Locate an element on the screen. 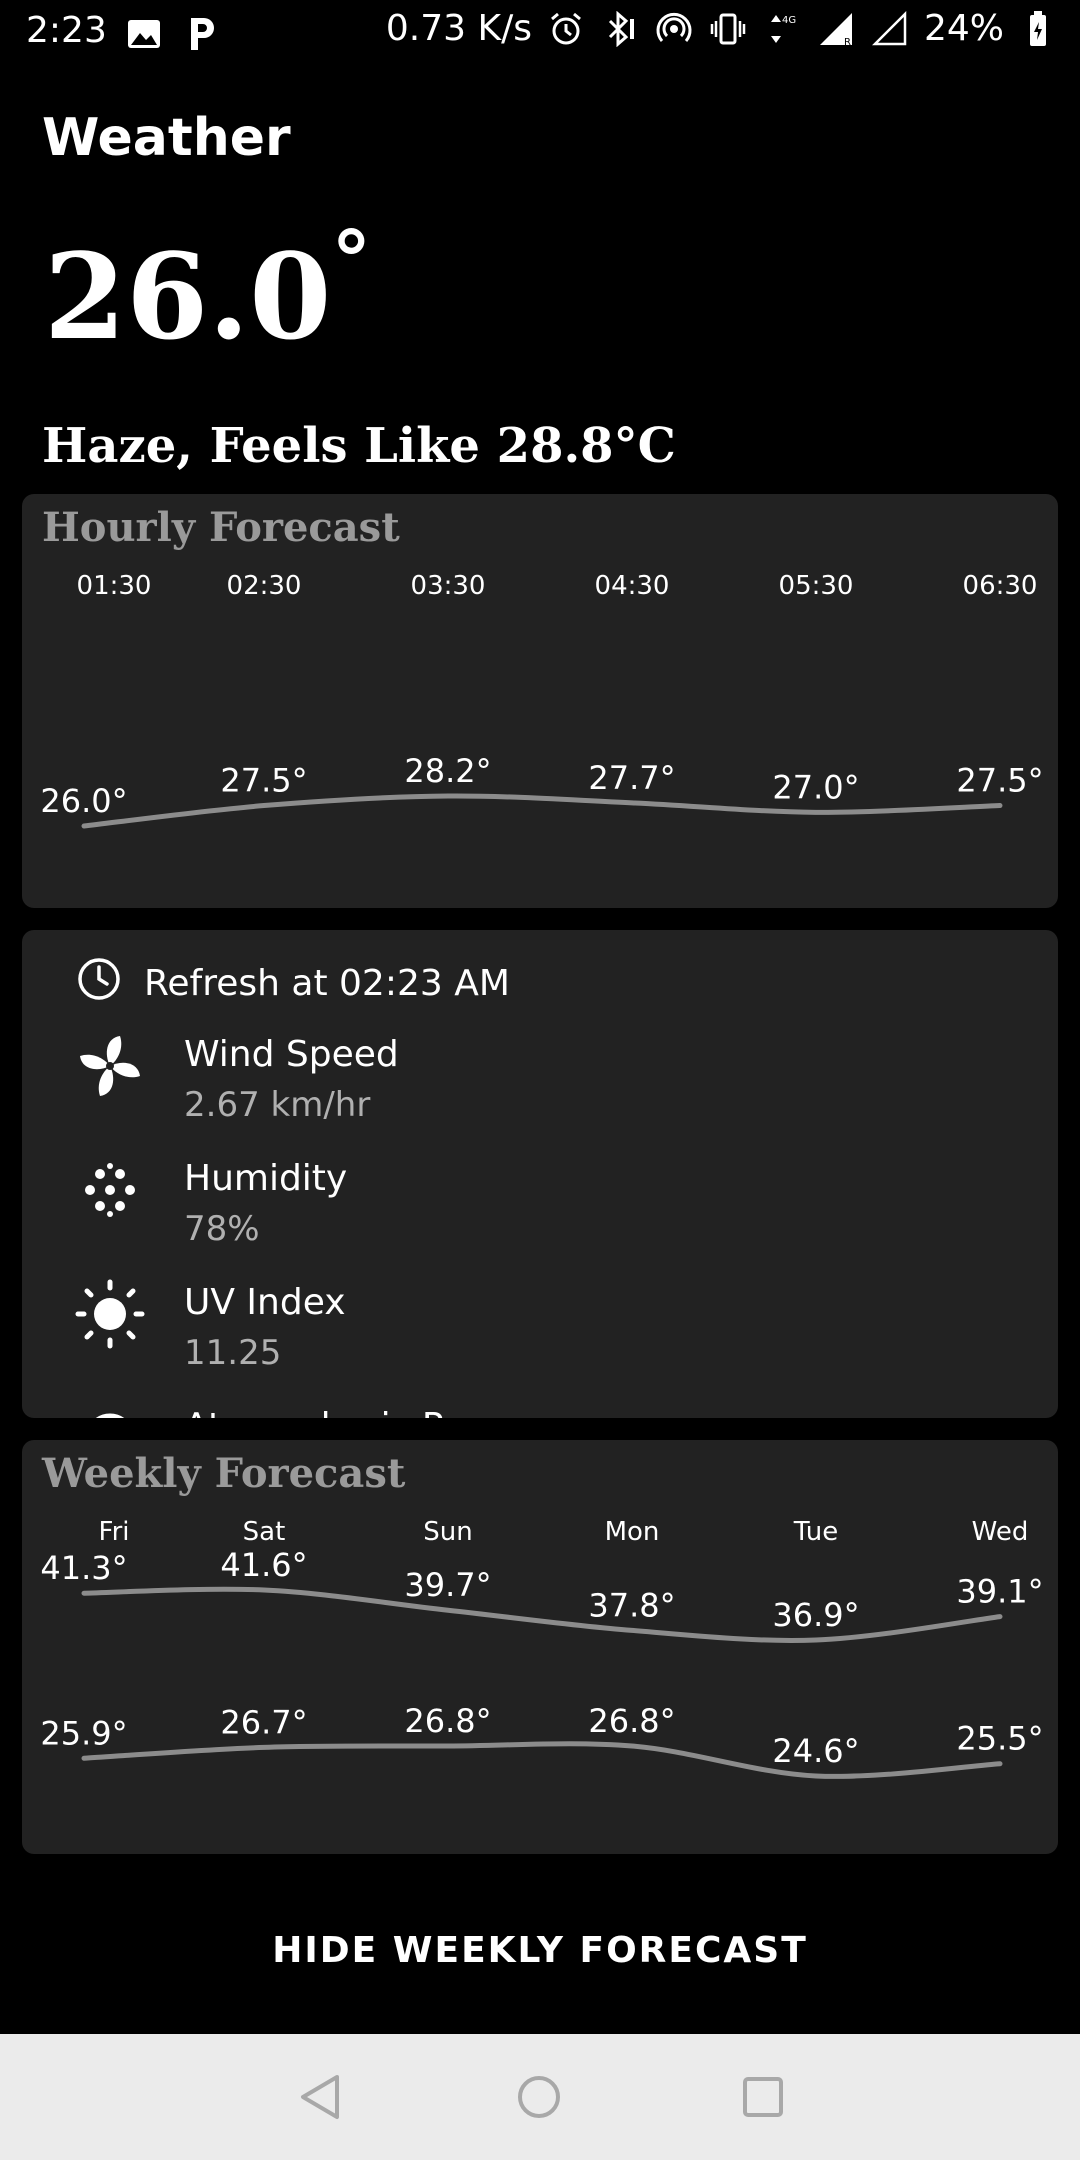 This screenshot has height=2160, width=1080. sun-icon is located at coordinates (110, 1314).